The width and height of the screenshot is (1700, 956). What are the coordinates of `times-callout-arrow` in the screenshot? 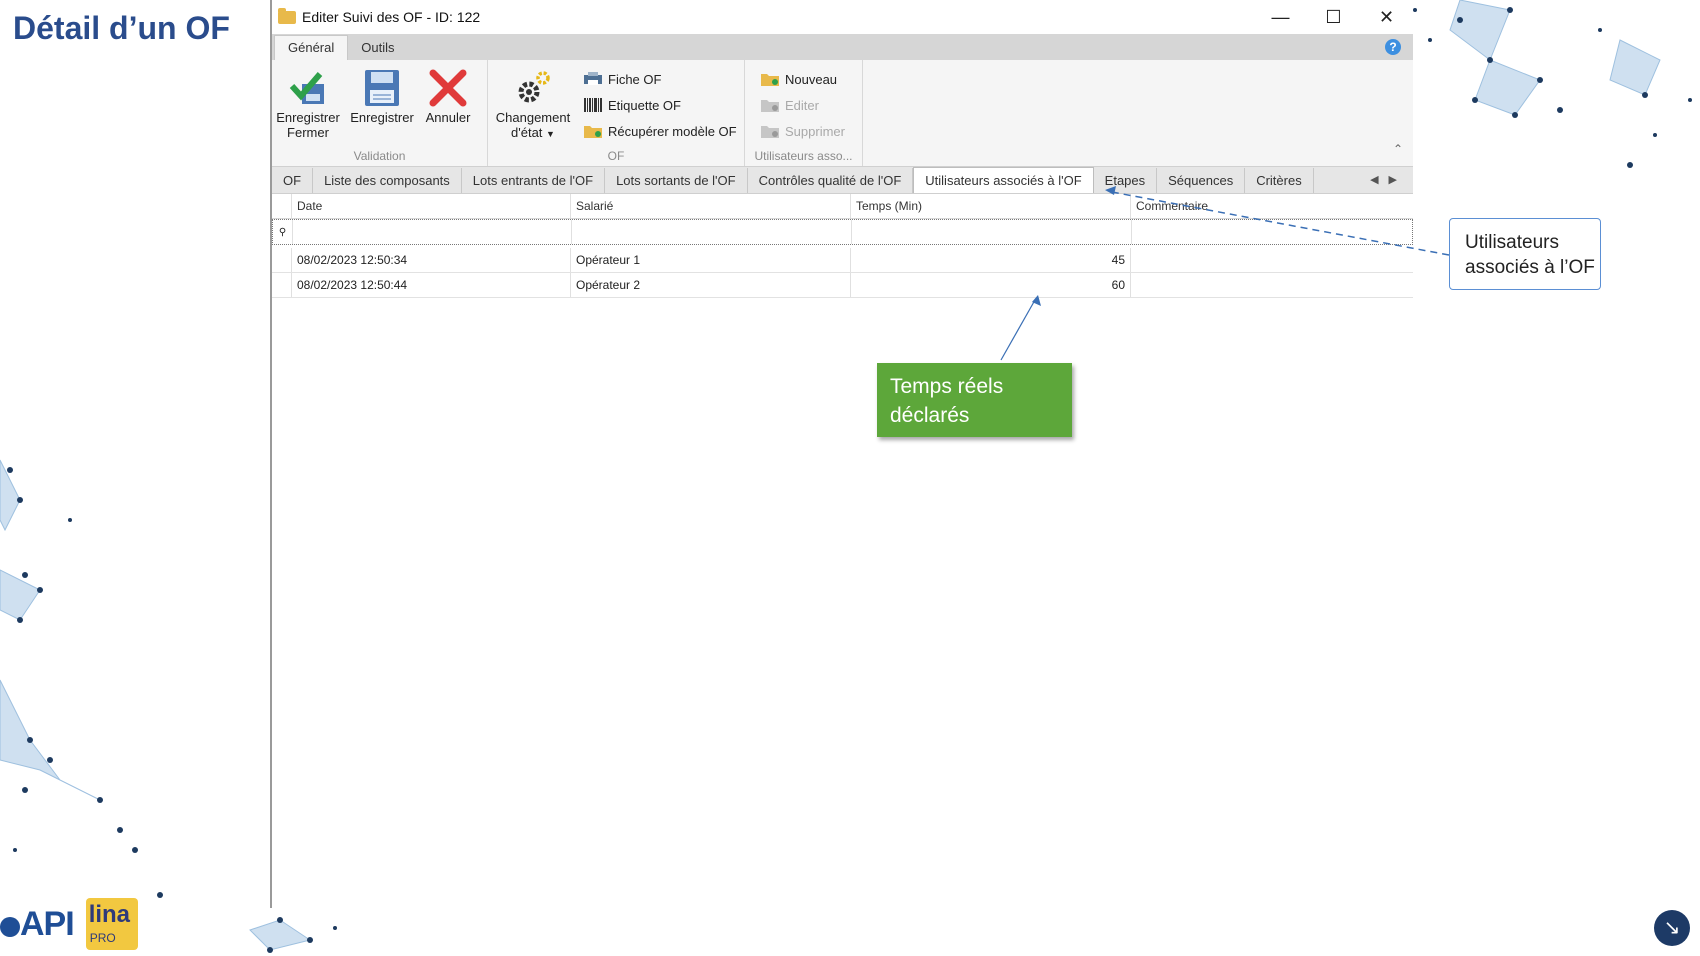 It's located at (1018, 330).